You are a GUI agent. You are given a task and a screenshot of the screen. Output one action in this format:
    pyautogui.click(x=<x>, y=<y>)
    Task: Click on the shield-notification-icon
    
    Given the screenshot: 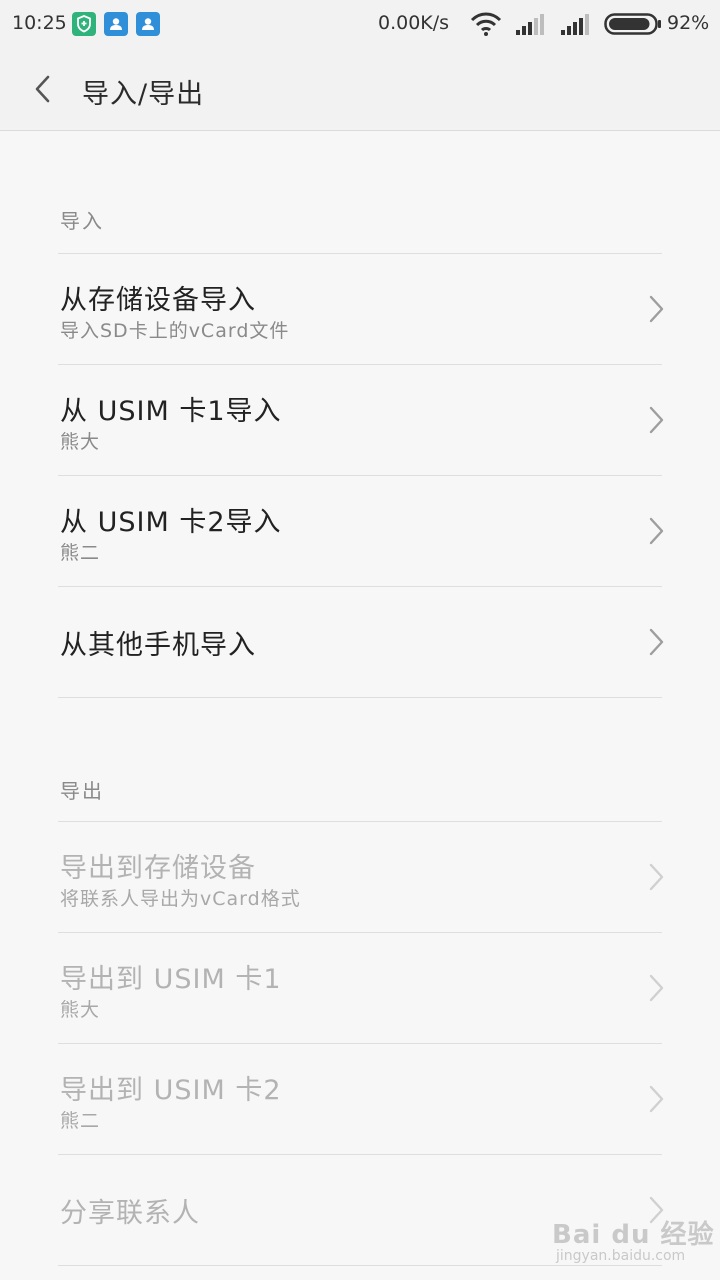 What is the action you would take?
    pyautogui.click(x=84, y=24)
    